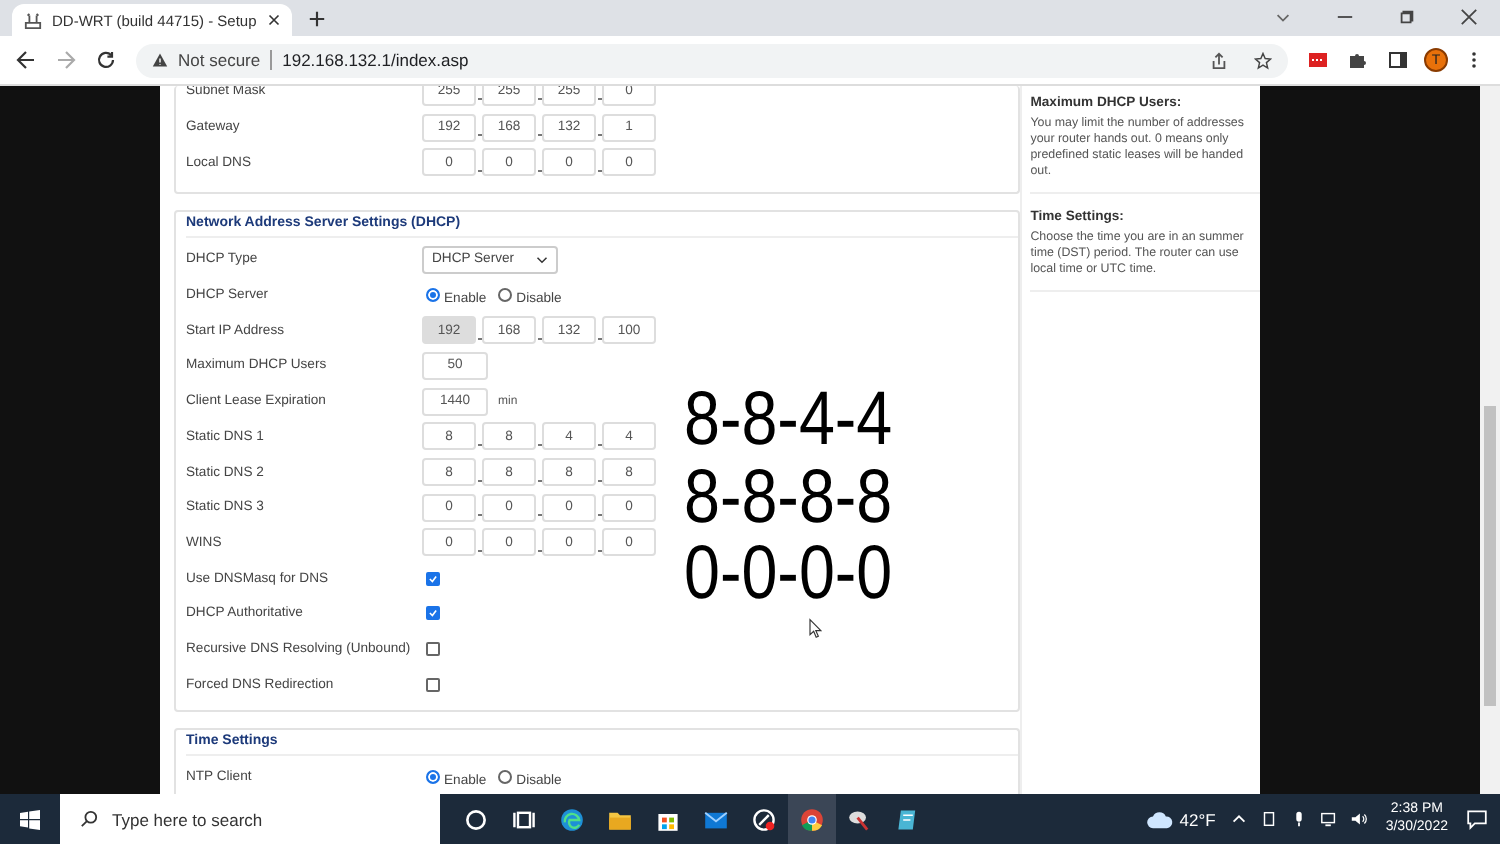 The height and width of the screenshot is (844, 1500). What do you see at coordinates (542, 259) in the screenshot?
I see `chevron-down-icon` at bounding box center [542, 259].